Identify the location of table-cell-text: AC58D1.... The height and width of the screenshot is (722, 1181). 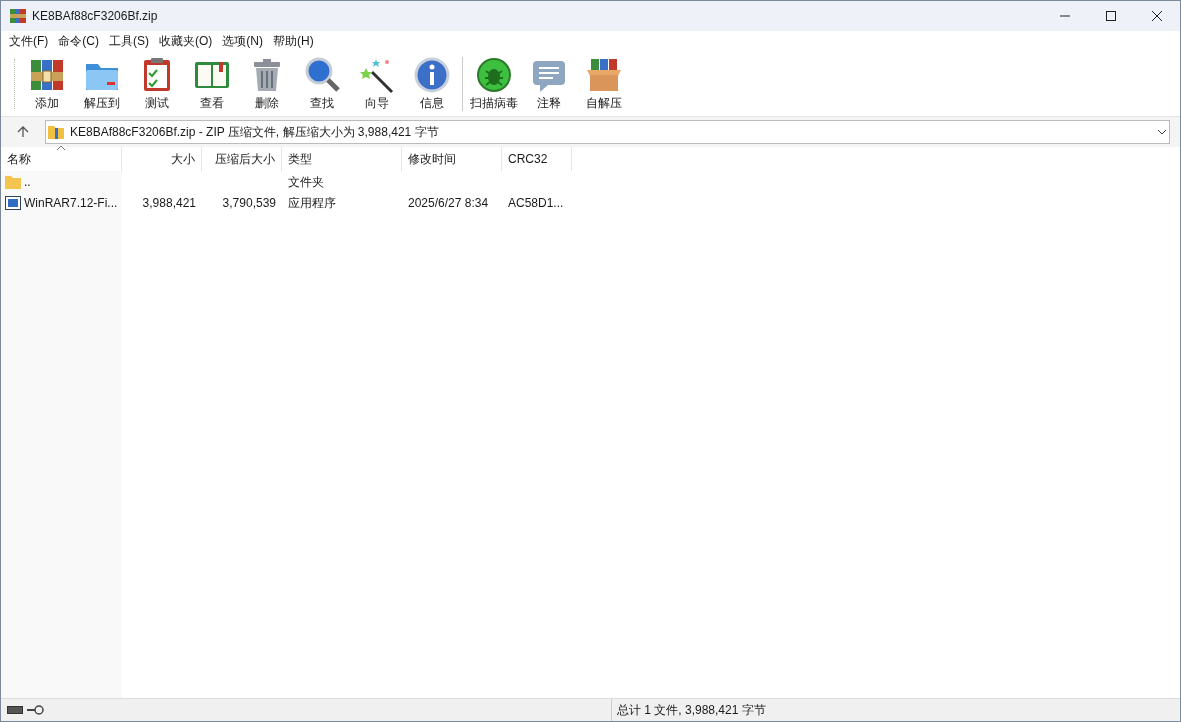
(536, 203).